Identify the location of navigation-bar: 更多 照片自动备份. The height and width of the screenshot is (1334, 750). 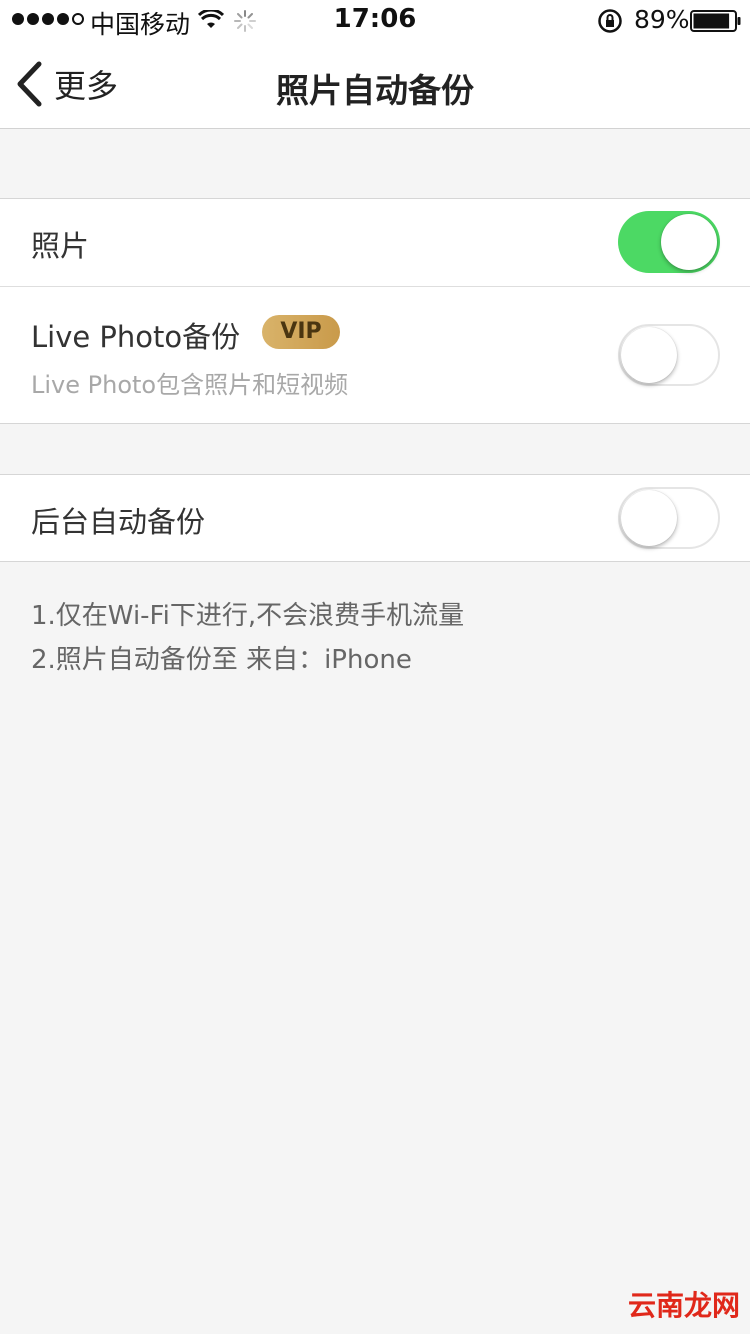
(375, 84).